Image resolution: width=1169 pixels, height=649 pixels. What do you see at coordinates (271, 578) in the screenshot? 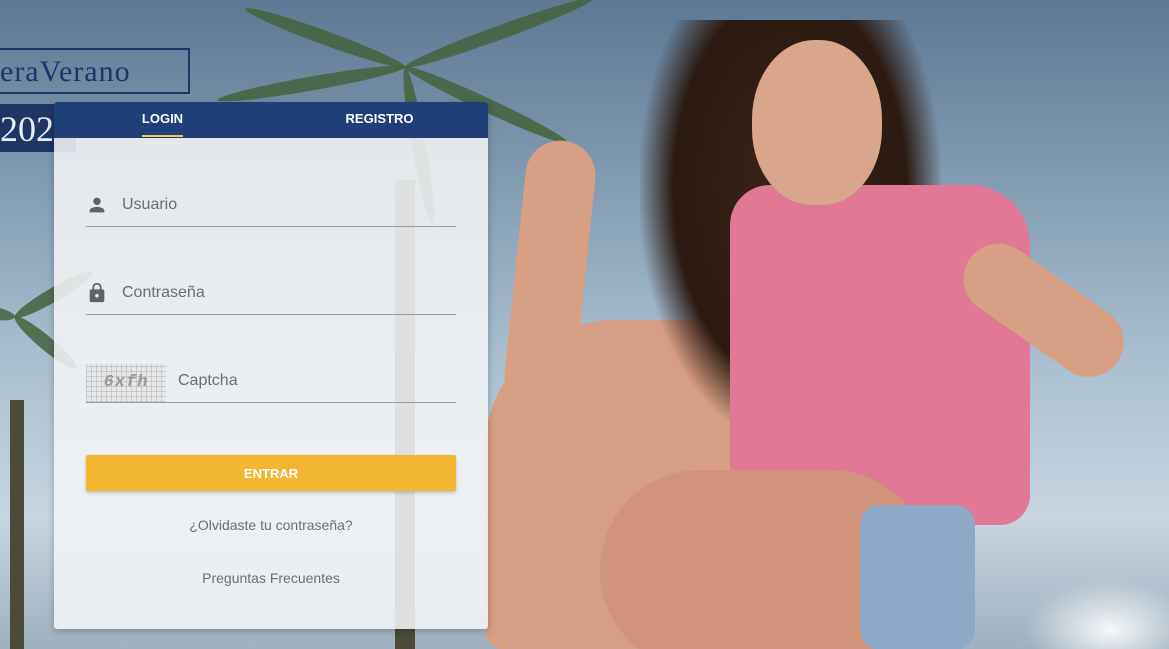
I see `faq-link: Preguntas Frecuentes` at bounding box center [271, 578].